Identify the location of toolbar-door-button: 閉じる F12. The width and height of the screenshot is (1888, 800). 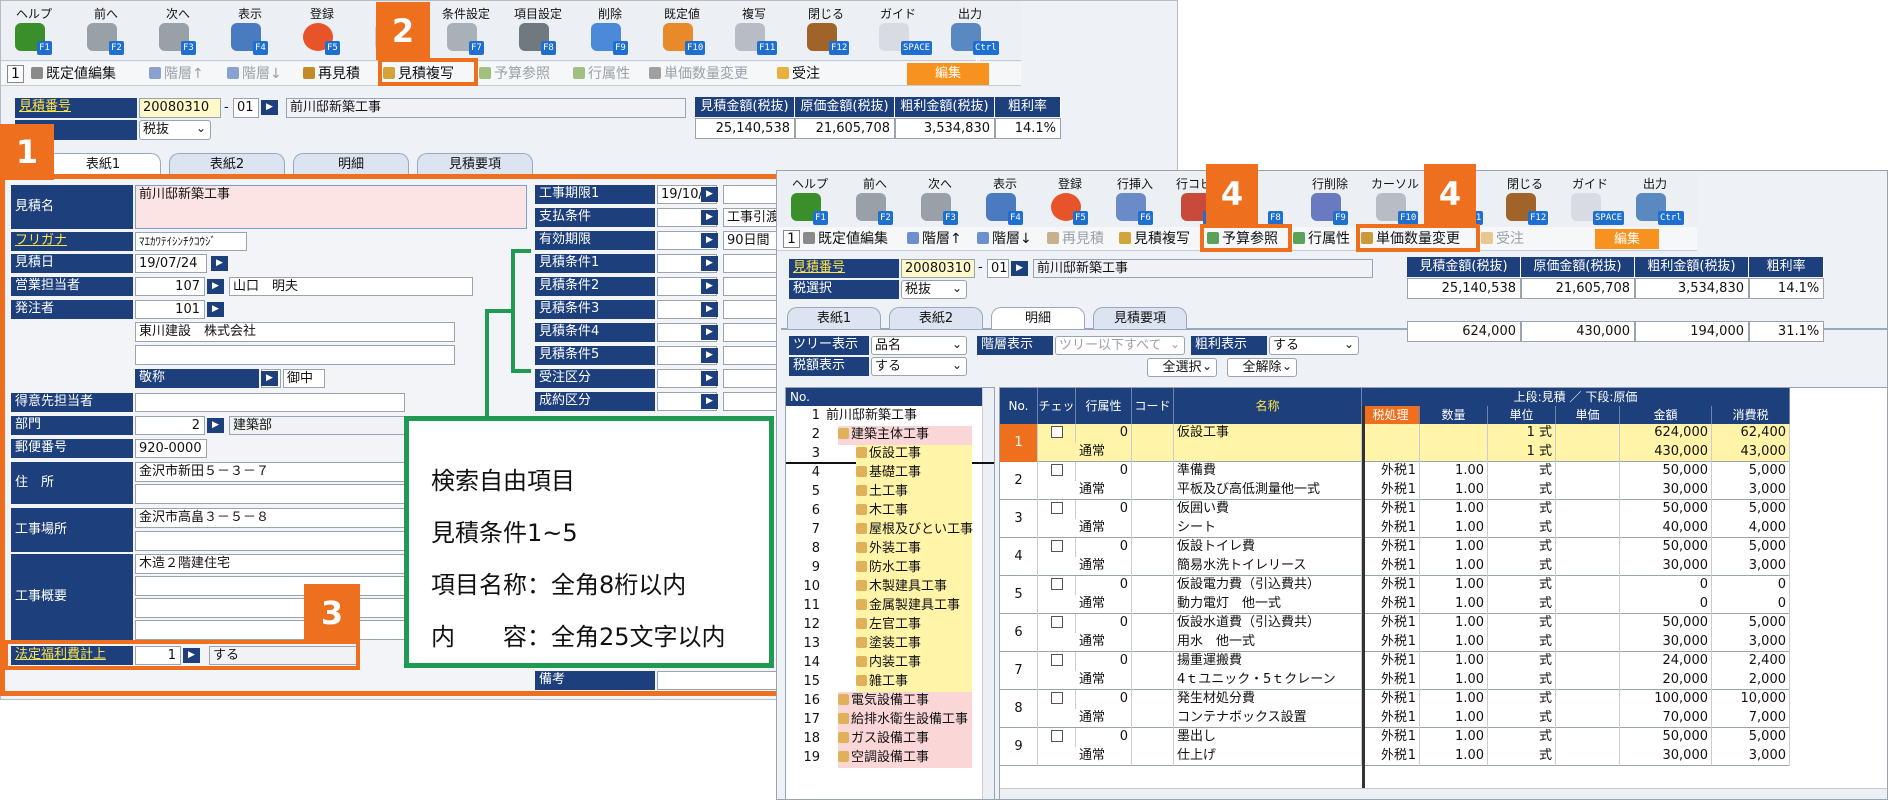
(826, 31).